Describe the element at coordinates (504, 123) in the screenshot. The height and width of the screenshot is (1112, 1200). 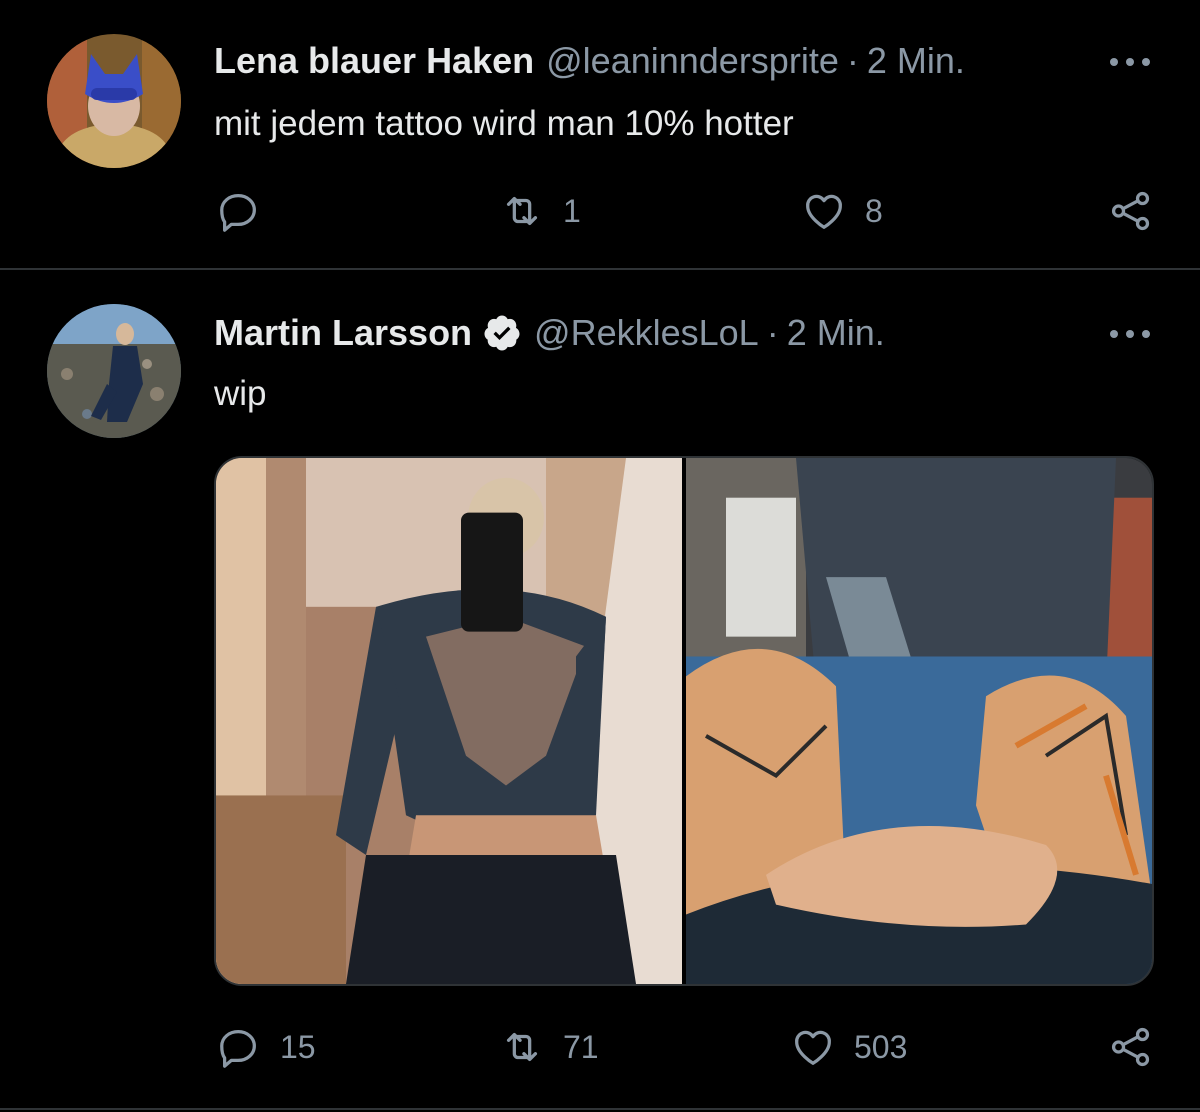
I see `tweet-text: mit jedem tattoo wird man 10% hotter` at that location.